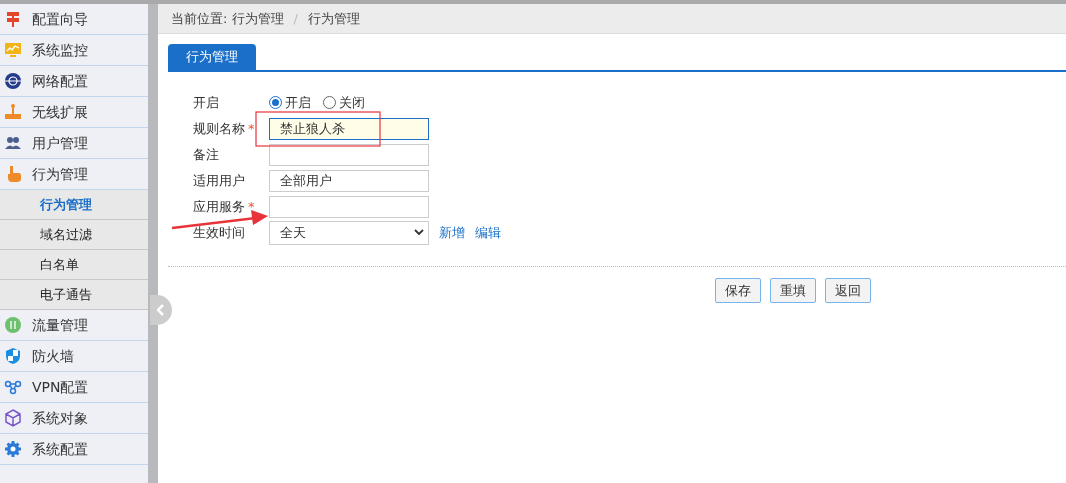  What do you see at coordinates (161, 310) in the screenshot?
I see `collapse-handle` at bounding box center [161, 310].